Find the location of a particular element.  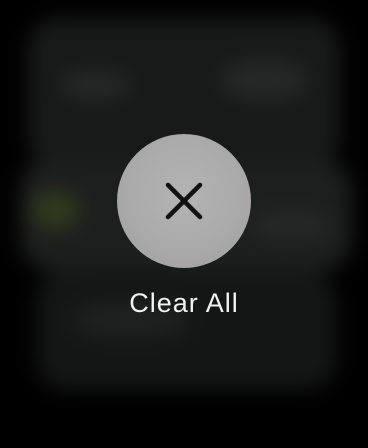

clear-all-label: Clear All is located at coordinates (184, 303).